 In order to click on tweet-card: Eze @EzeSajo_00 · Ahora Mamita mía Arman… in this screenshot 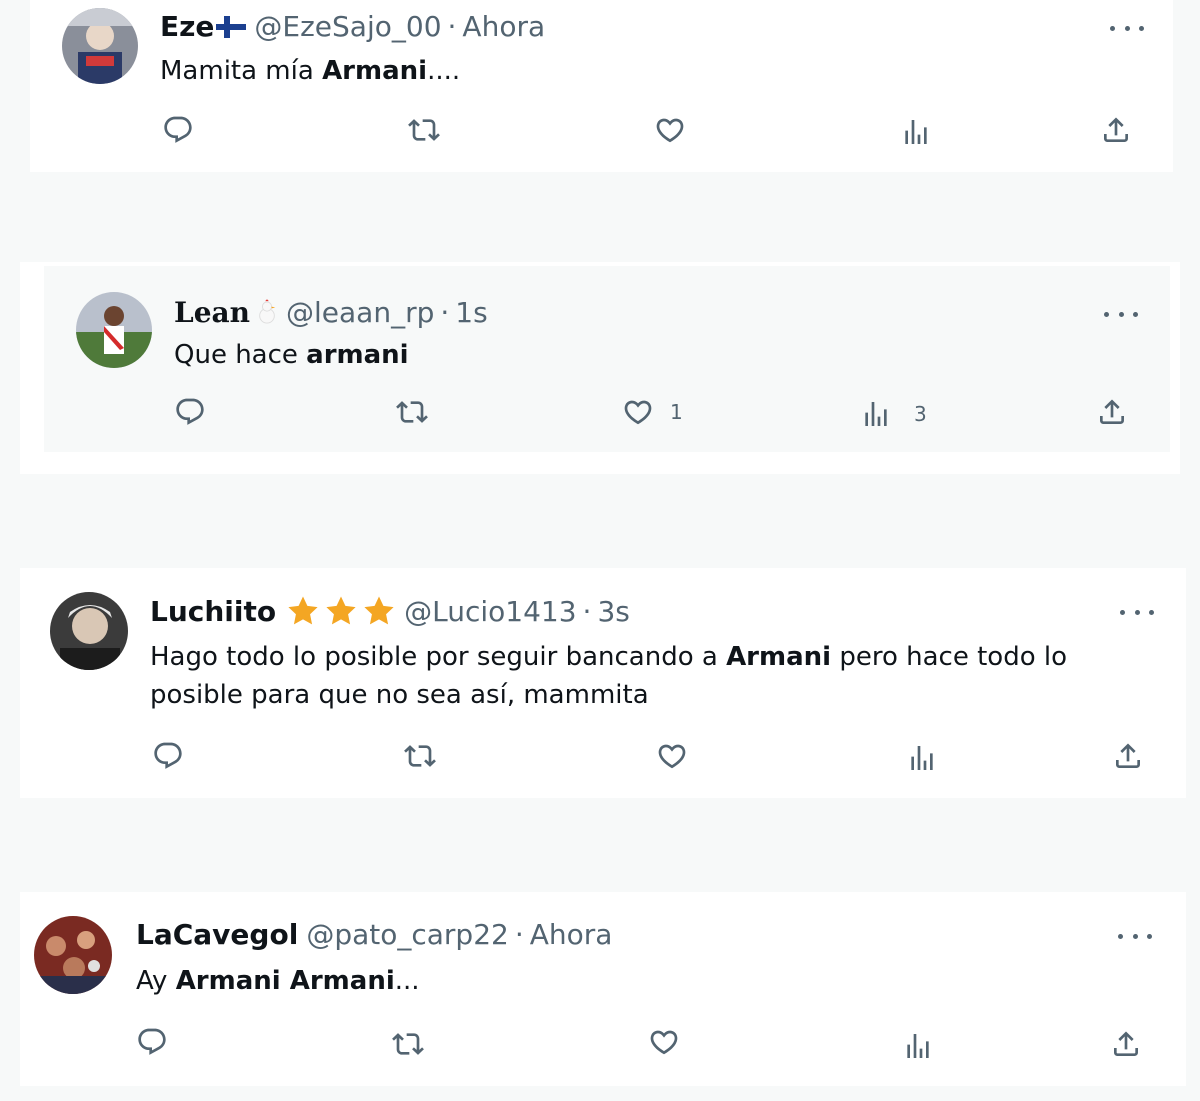, I will do `click(601, 86)`.